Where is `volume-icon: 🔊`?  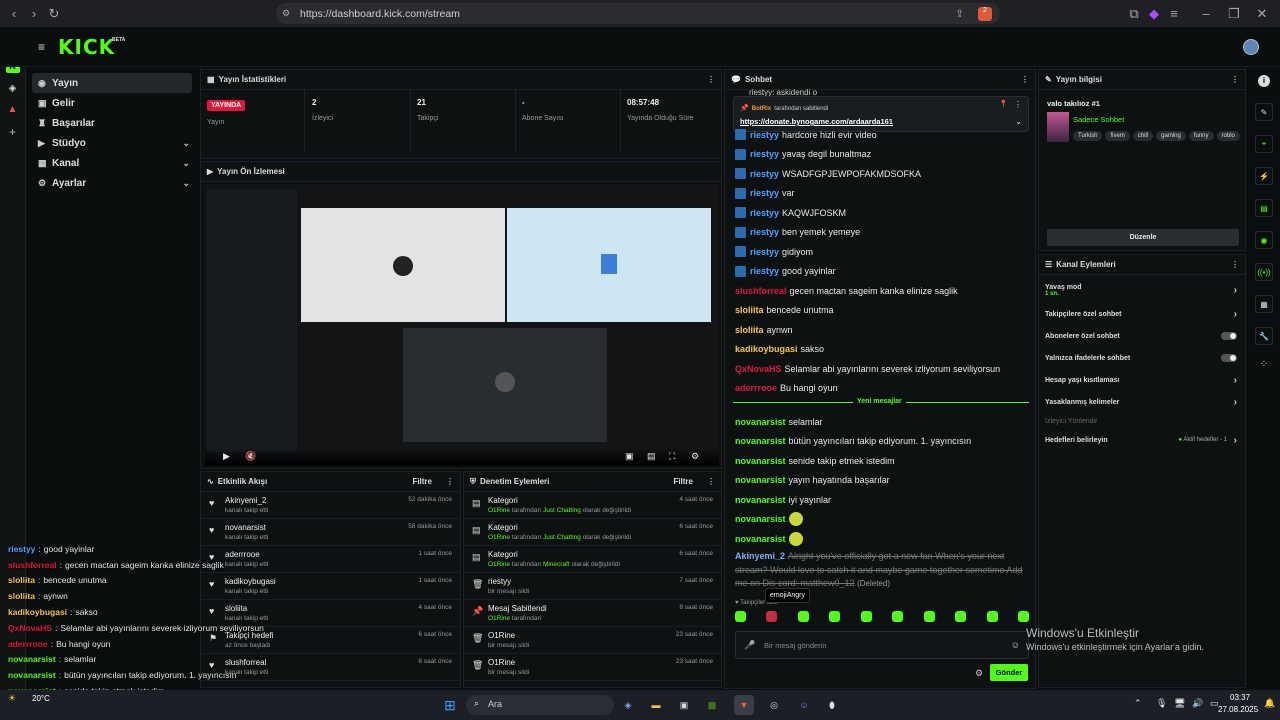 volume-icon: 🔊 is located at coordinates (1197, 703).